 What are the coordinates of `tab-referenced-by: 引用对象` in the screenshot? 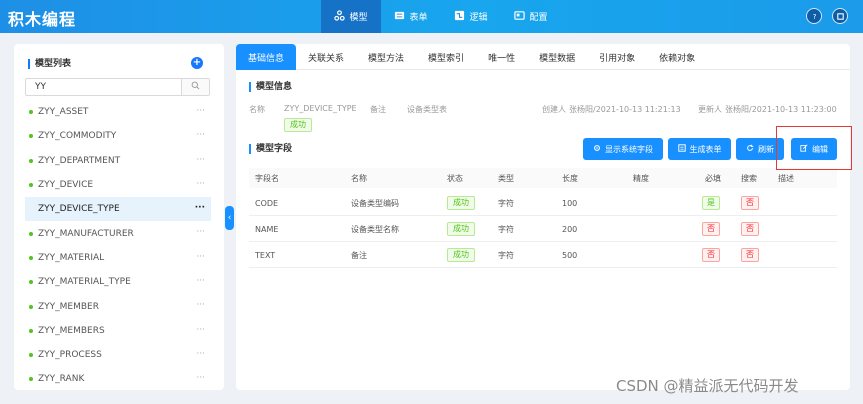 It's located at (617, 57).